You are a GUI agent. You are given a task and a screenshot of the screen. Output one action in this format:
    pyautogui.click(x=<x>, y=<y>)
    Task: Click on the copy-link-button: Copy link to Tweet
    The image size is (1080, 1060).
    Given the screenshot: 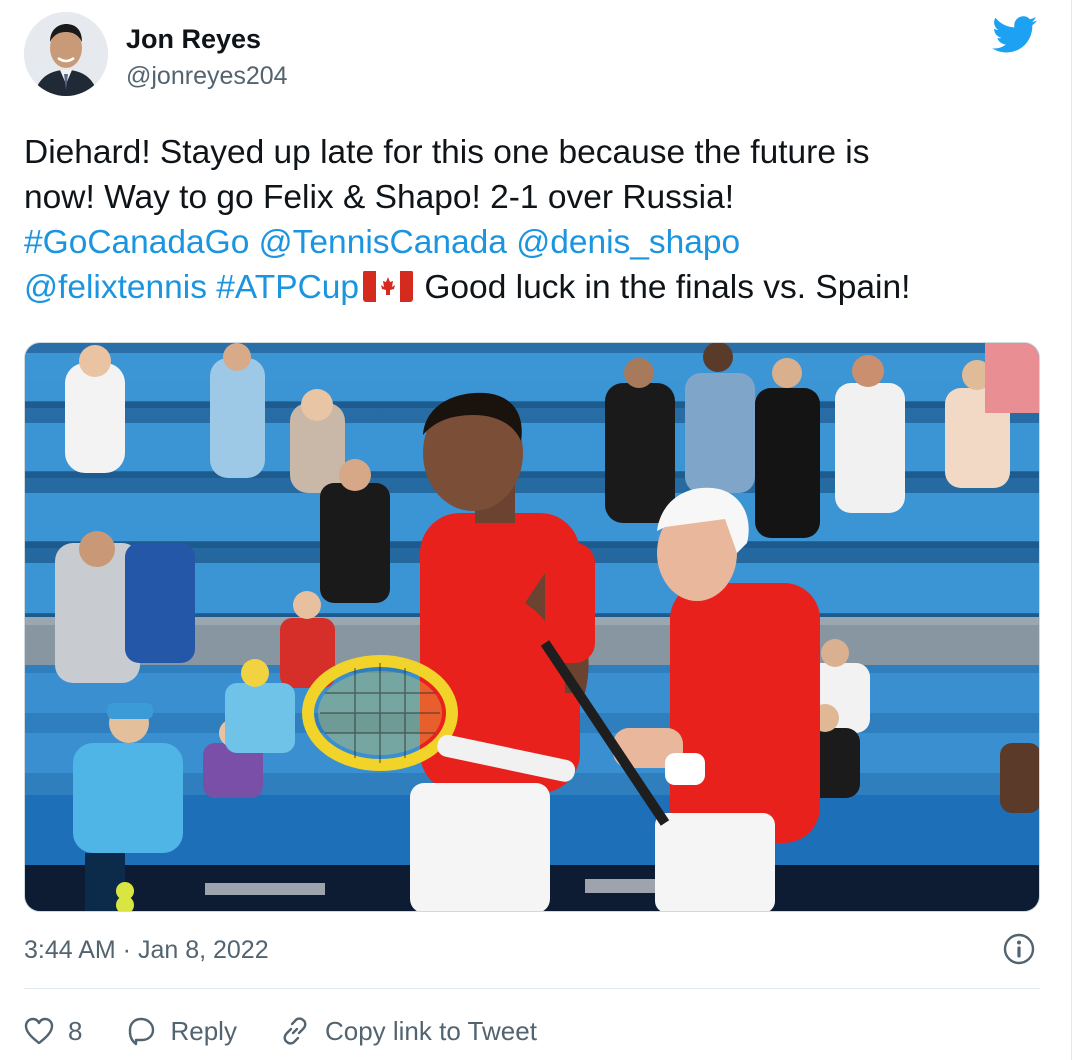 What is the action you would take?
    pyautogui.click(x=408, y=1031)
    